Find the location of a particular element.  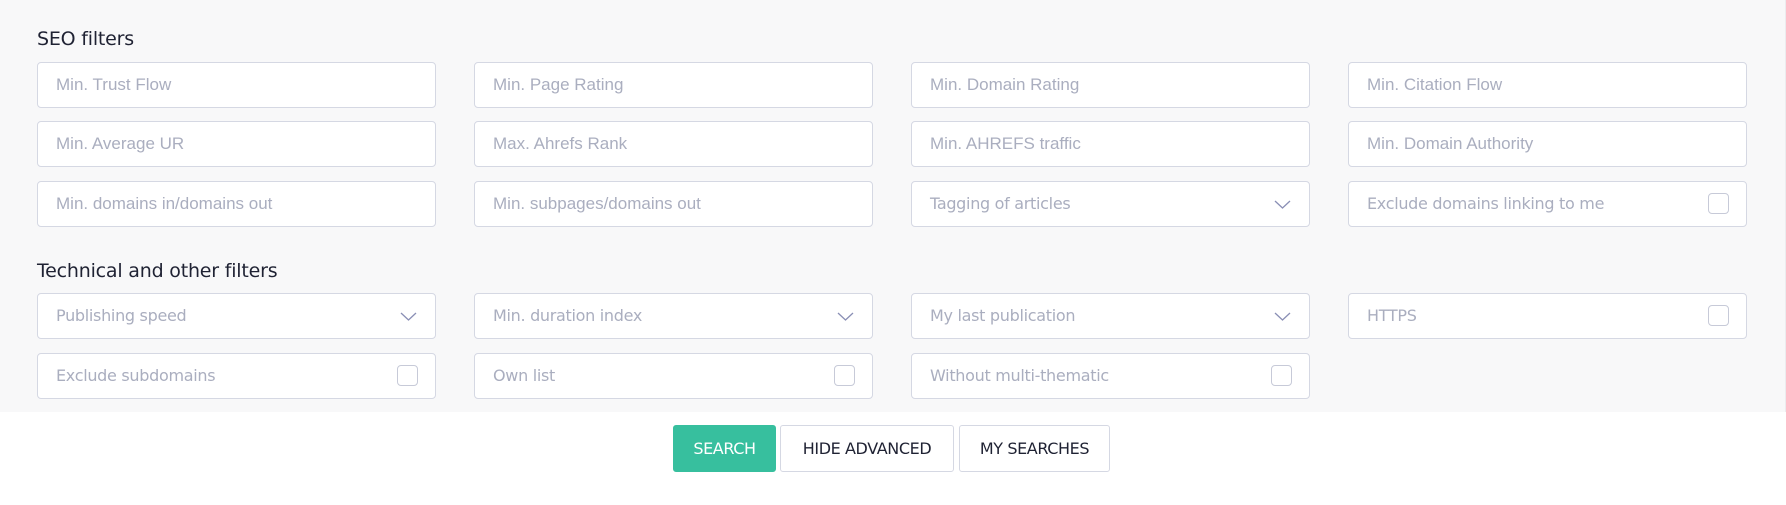

exclude-subdomains-checkbox is located at coordinates (407, 375).